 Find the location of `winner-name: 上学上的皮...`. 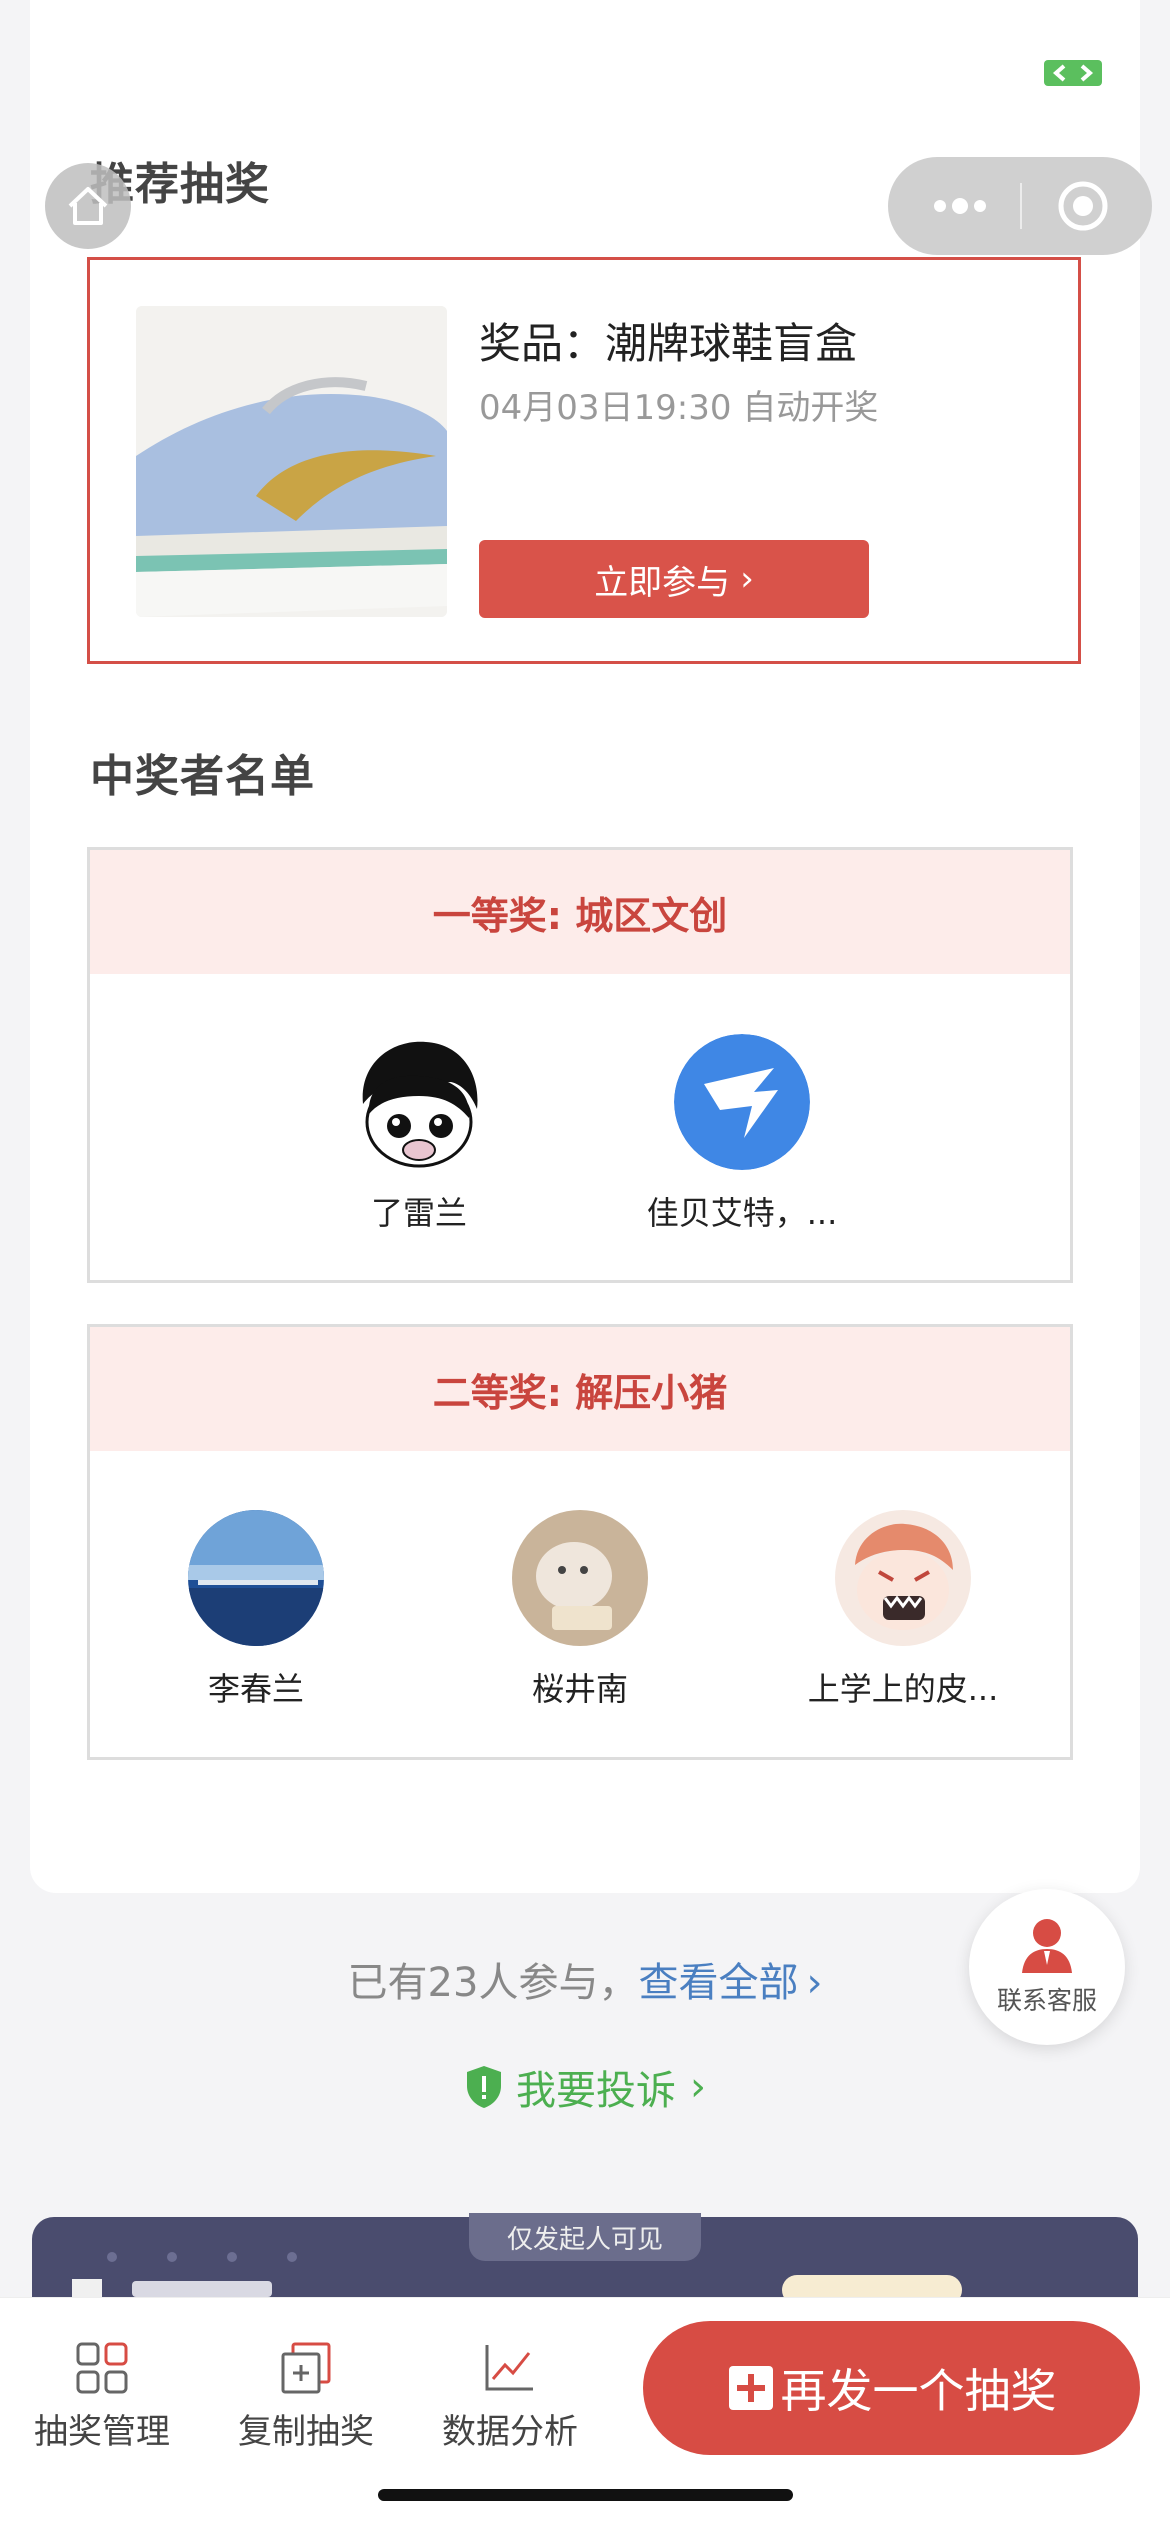

winner-name: 上学上的皮... is located at coordinates (903, 1689).